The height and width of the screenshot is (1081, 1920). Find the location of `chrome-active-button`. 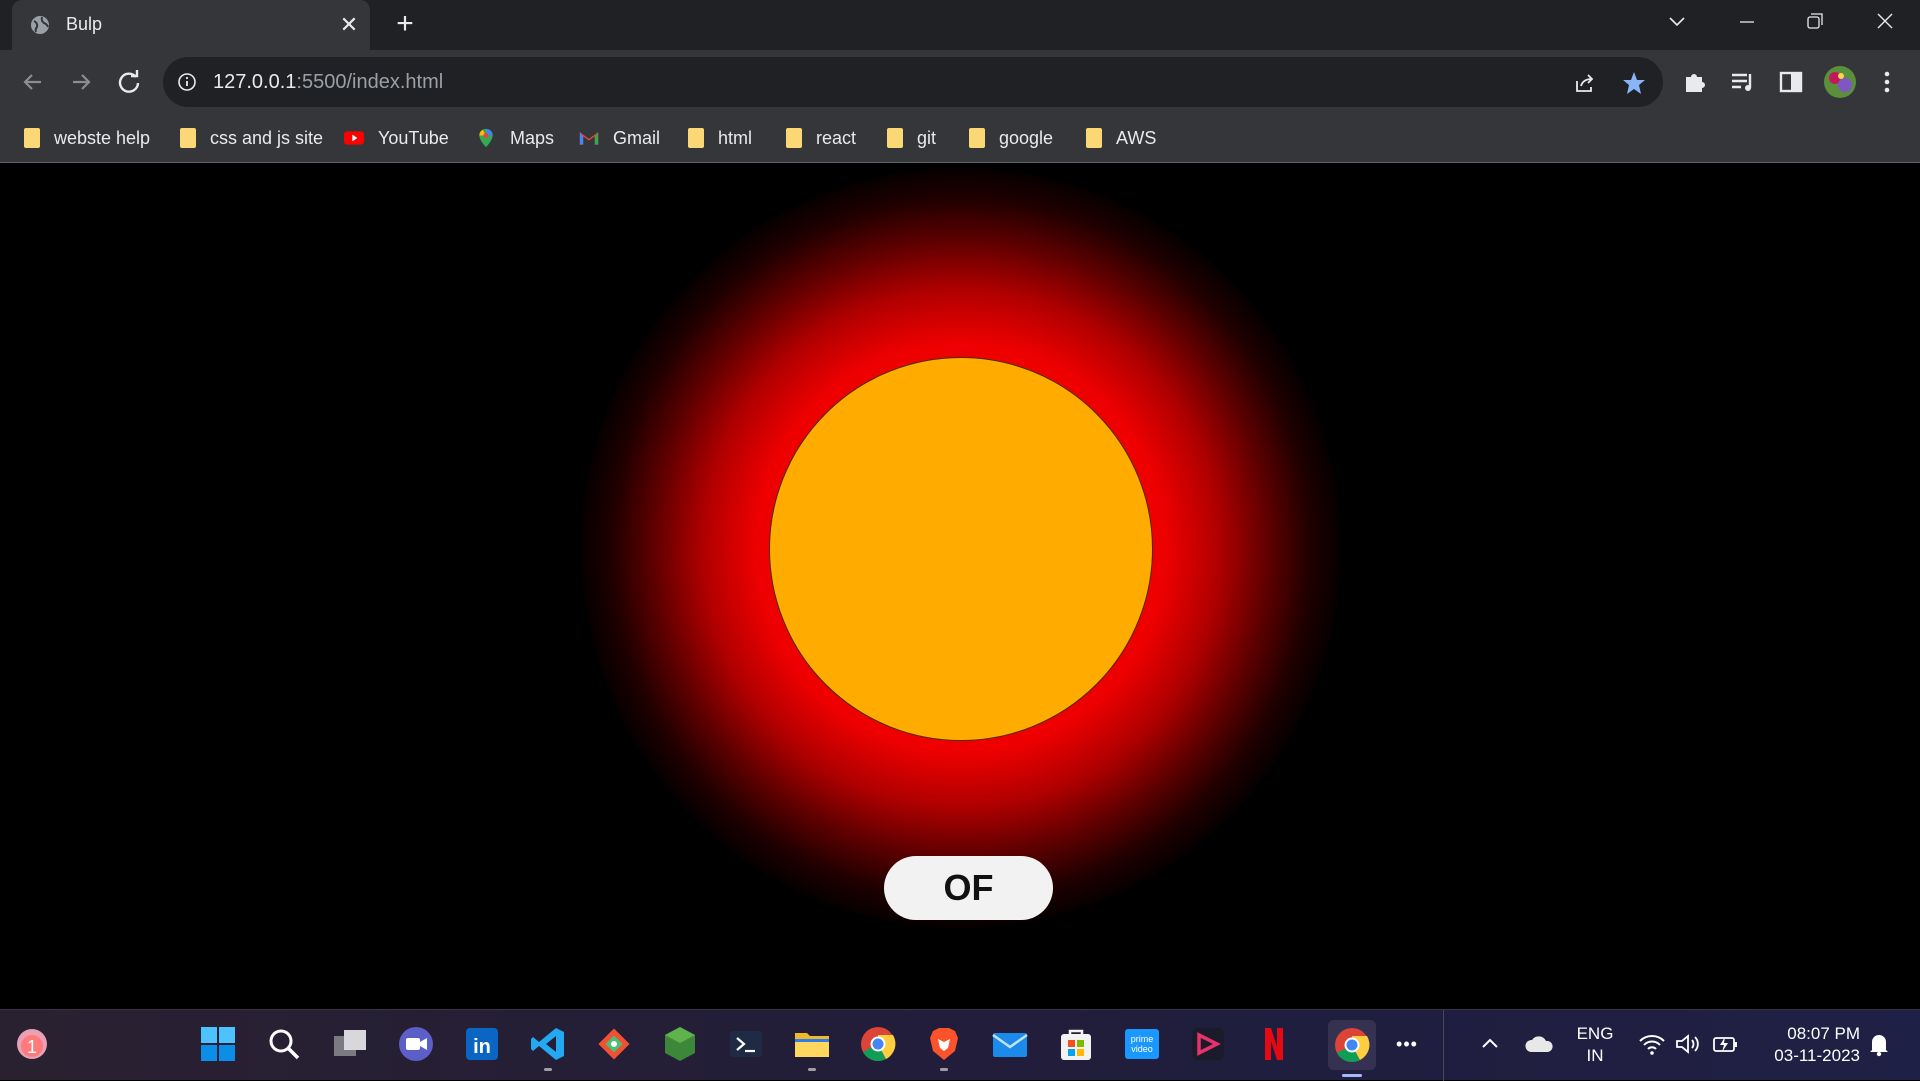

chrome-active-button is located at coordinates (1352, 1048).